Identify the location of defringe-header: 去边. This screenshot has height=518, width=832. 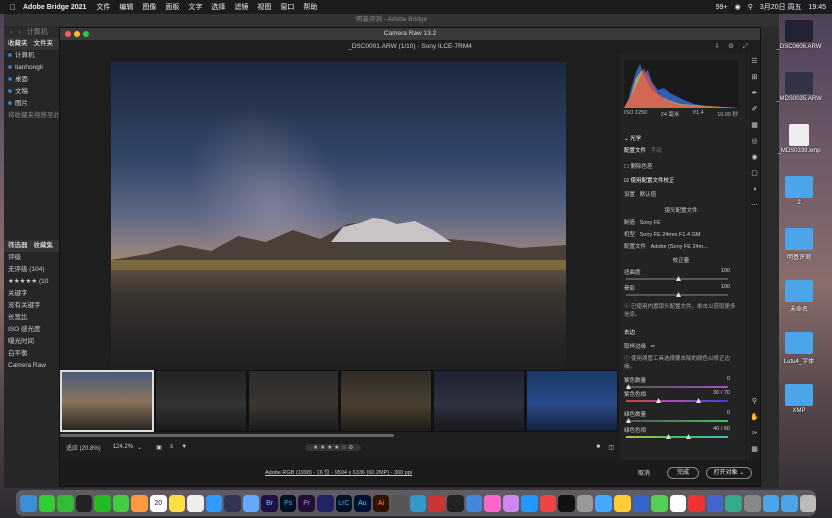
(681, 332).